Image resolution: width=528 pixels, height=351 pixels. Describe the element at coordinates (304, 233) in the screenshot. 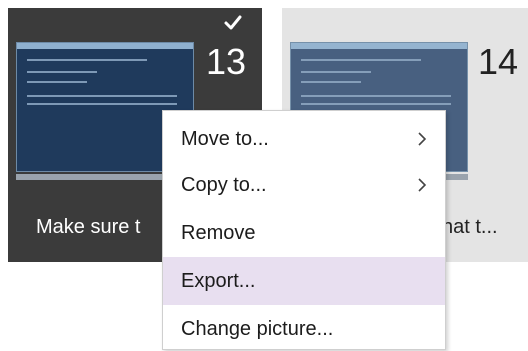

I see `menu-item-remove: Remove` at that location.